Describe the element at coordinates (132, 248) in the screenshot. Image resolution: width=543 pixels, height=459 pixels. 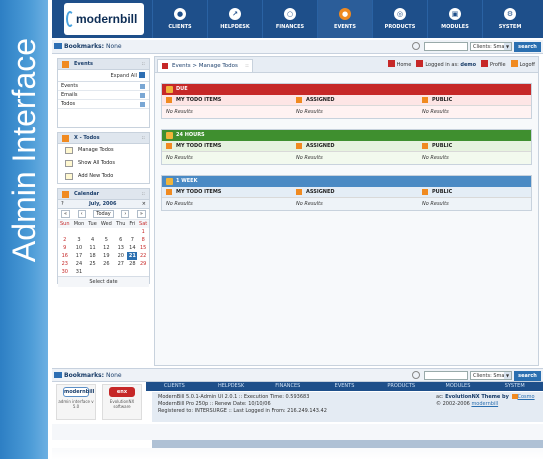
I see `calendar-day: 14` at that location.